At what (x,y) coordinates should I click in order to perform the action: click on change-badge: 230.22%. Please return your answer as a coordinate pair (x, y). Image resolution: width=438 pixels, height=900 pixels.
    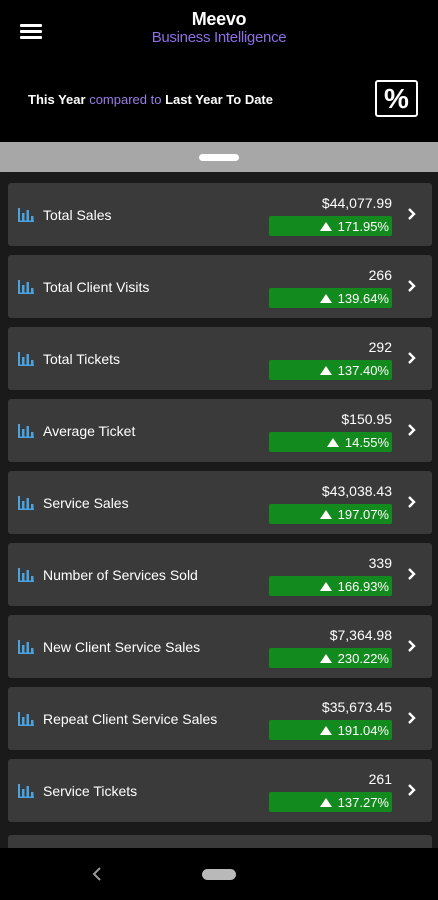
    Looking at the image, I should click on (330, 658).